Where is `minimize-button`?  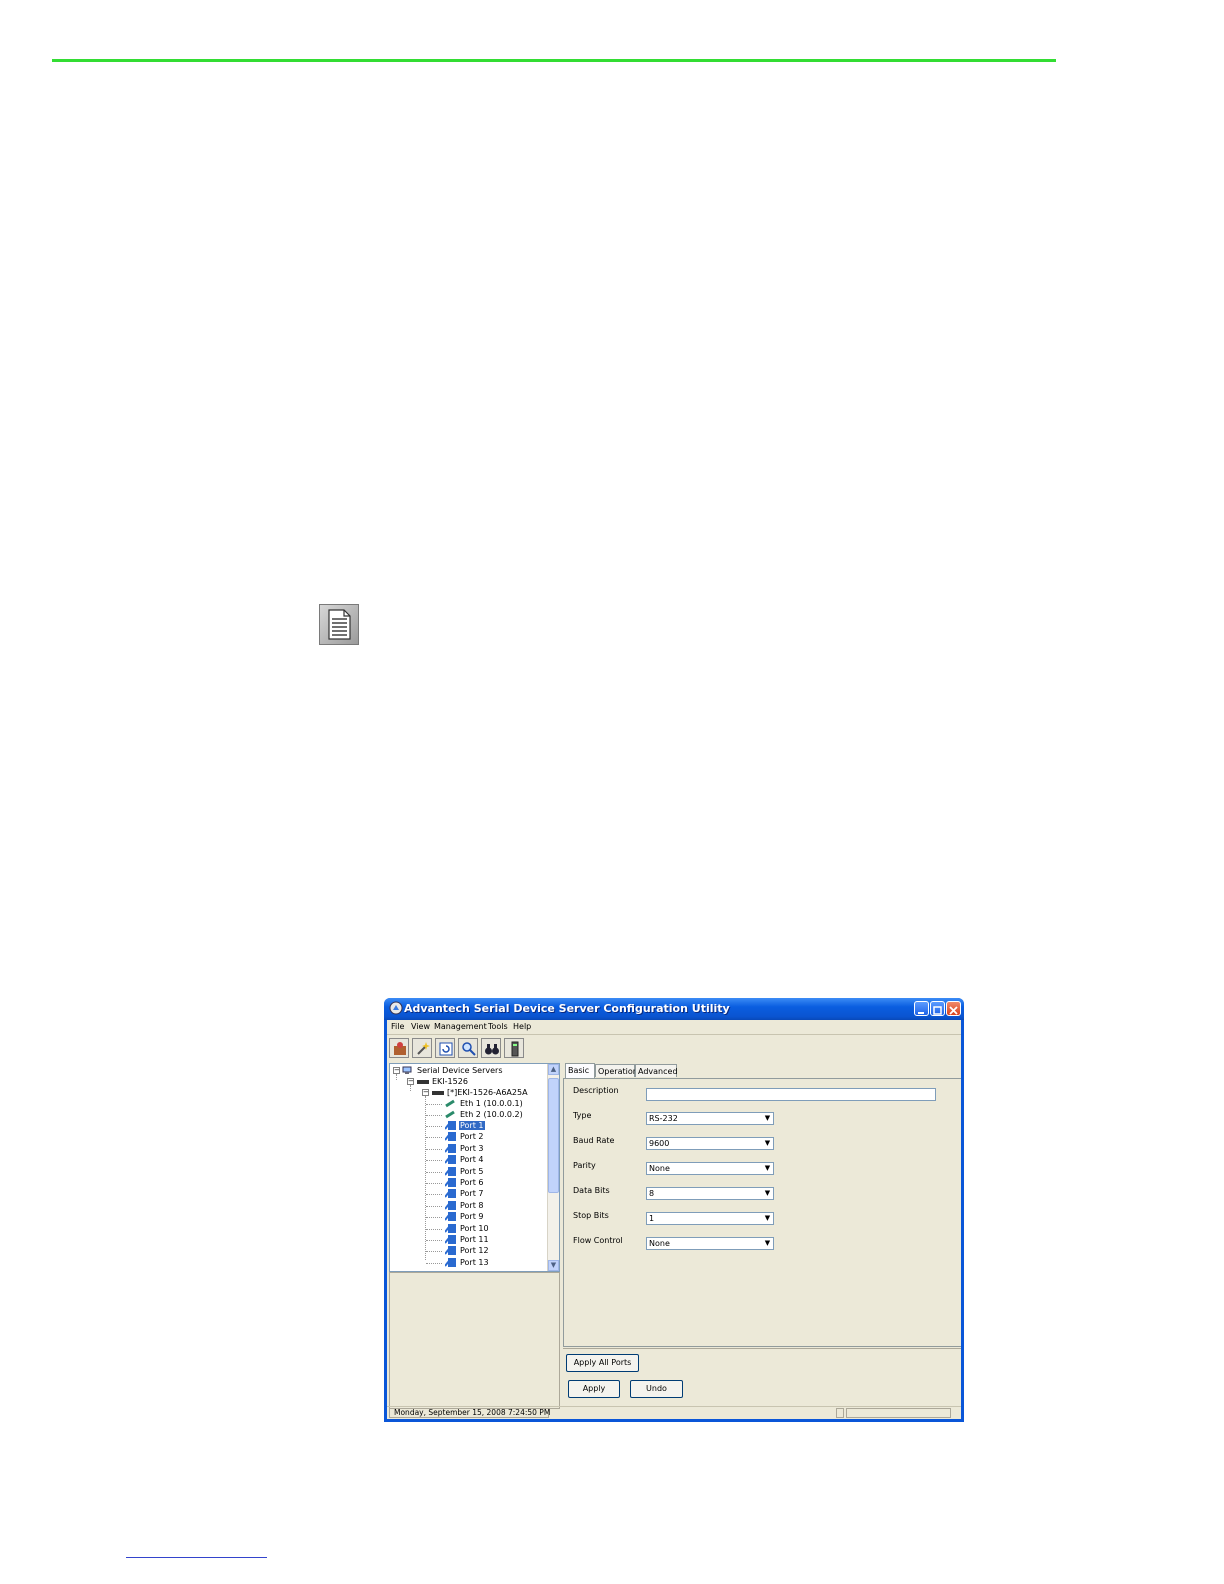
minimize-button is located at coordinates (921, 1008).